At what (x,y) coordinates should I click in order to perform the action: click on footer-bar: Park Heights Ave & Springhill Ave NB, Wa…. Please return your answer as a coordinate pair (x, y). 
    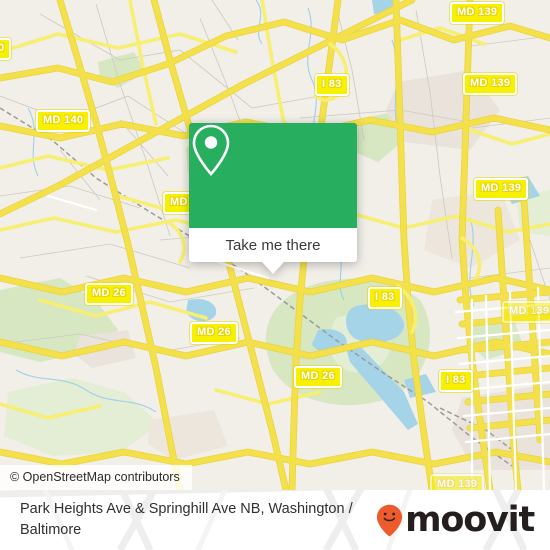
    Looking at the image, I should click on (275, 520).